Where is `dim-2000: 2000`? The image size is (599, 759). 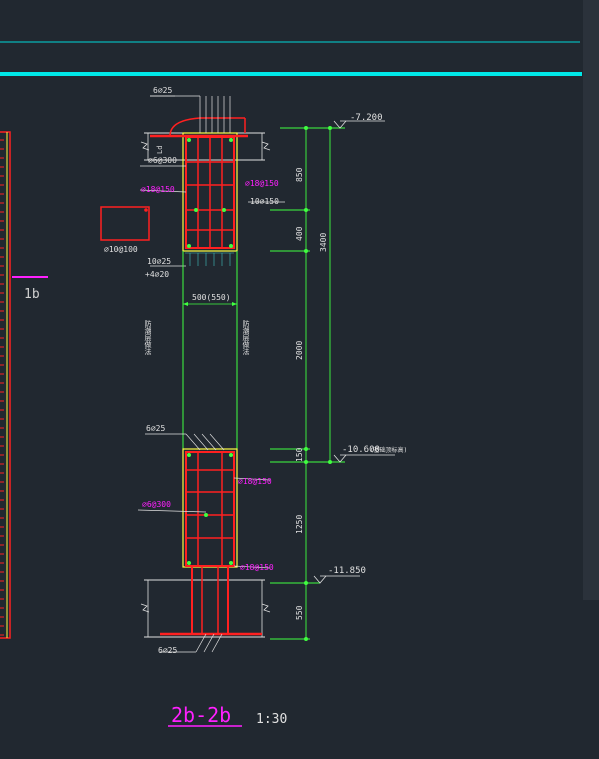 dim-2000: 2000 is located at coordinates (299, 350).